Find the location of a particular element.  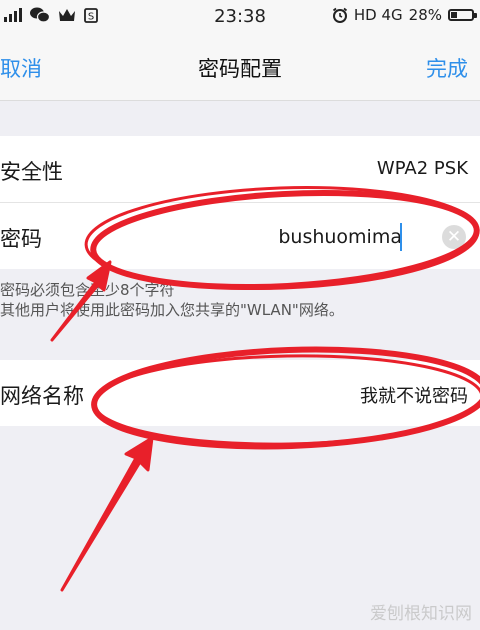

page-title: 密码配置 is located at coordinates (240, 69).